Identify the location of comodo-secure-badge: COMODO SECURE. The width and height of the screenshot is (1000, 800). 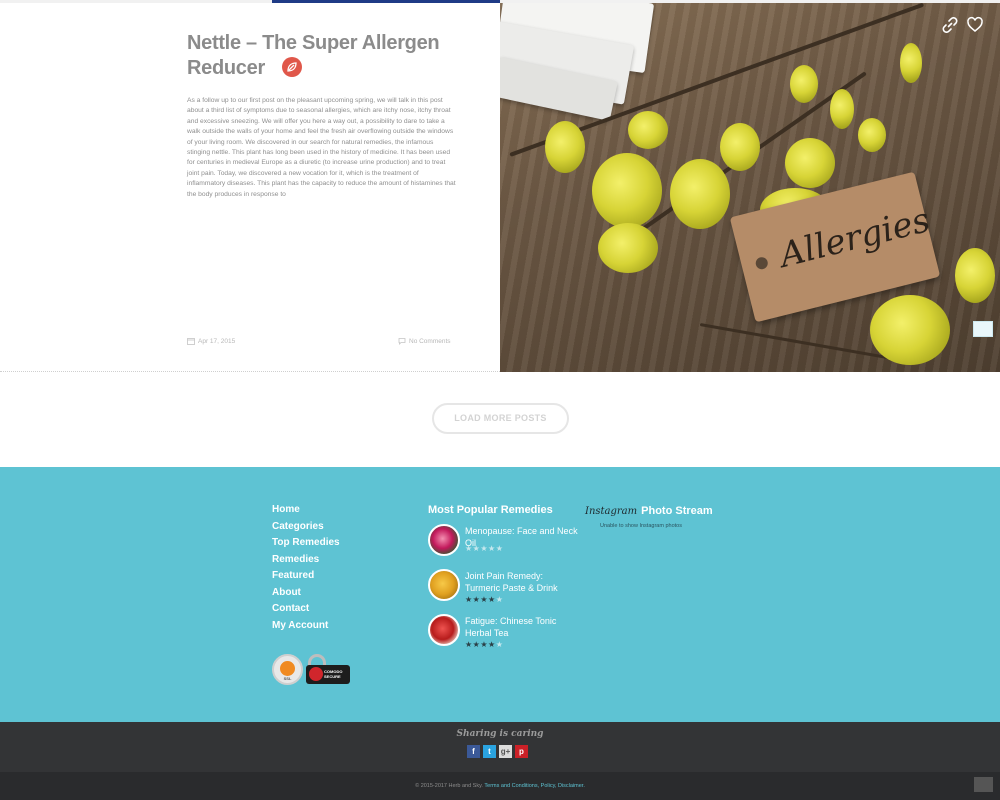
(328, 669).